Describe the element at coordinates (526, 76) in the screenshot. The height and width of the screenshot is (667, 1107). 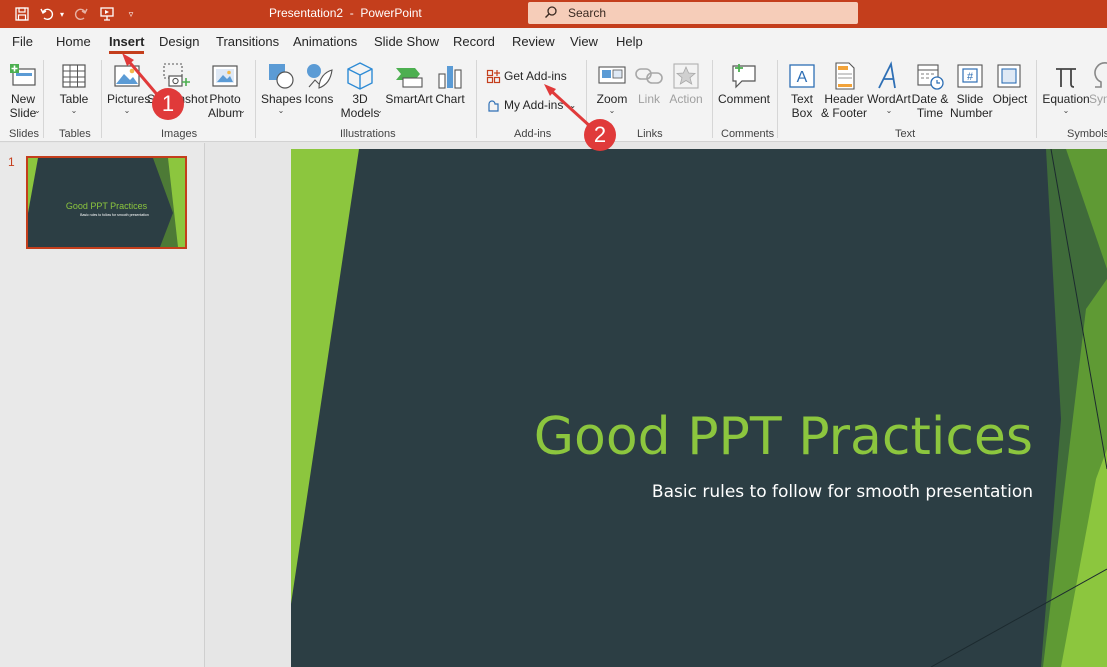
I see `get-addins-button: Get Add-ins` at that location.